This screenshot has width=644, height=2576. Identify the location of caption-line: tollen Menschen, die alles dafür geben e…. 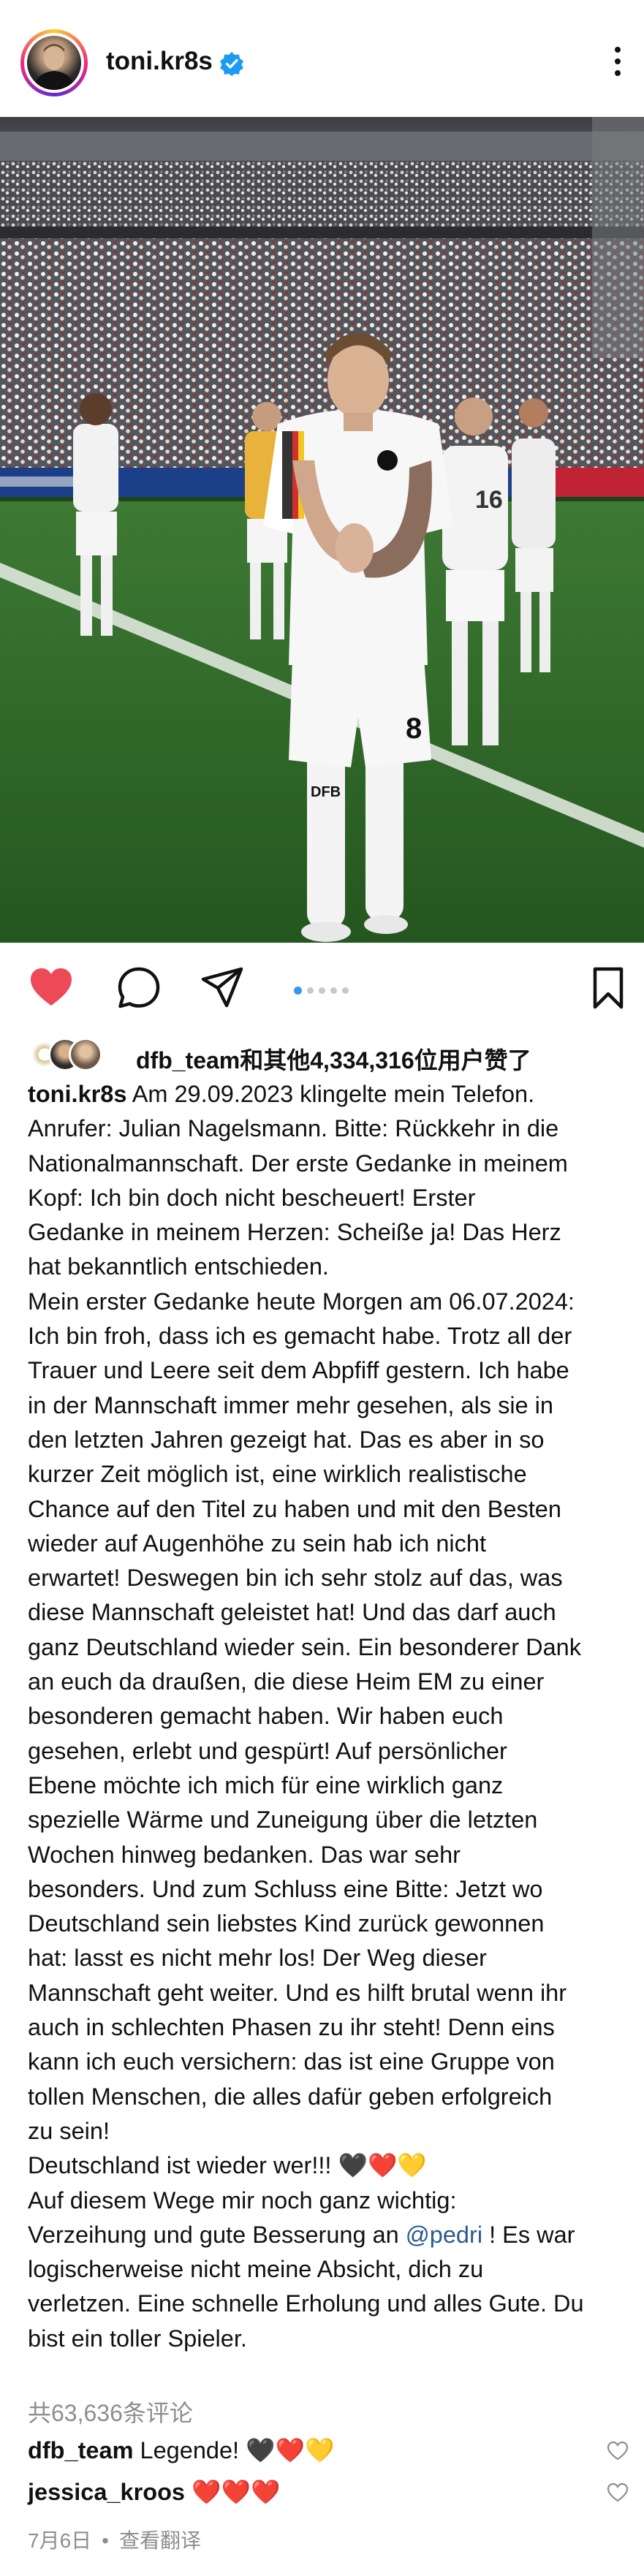
(290, 2096).